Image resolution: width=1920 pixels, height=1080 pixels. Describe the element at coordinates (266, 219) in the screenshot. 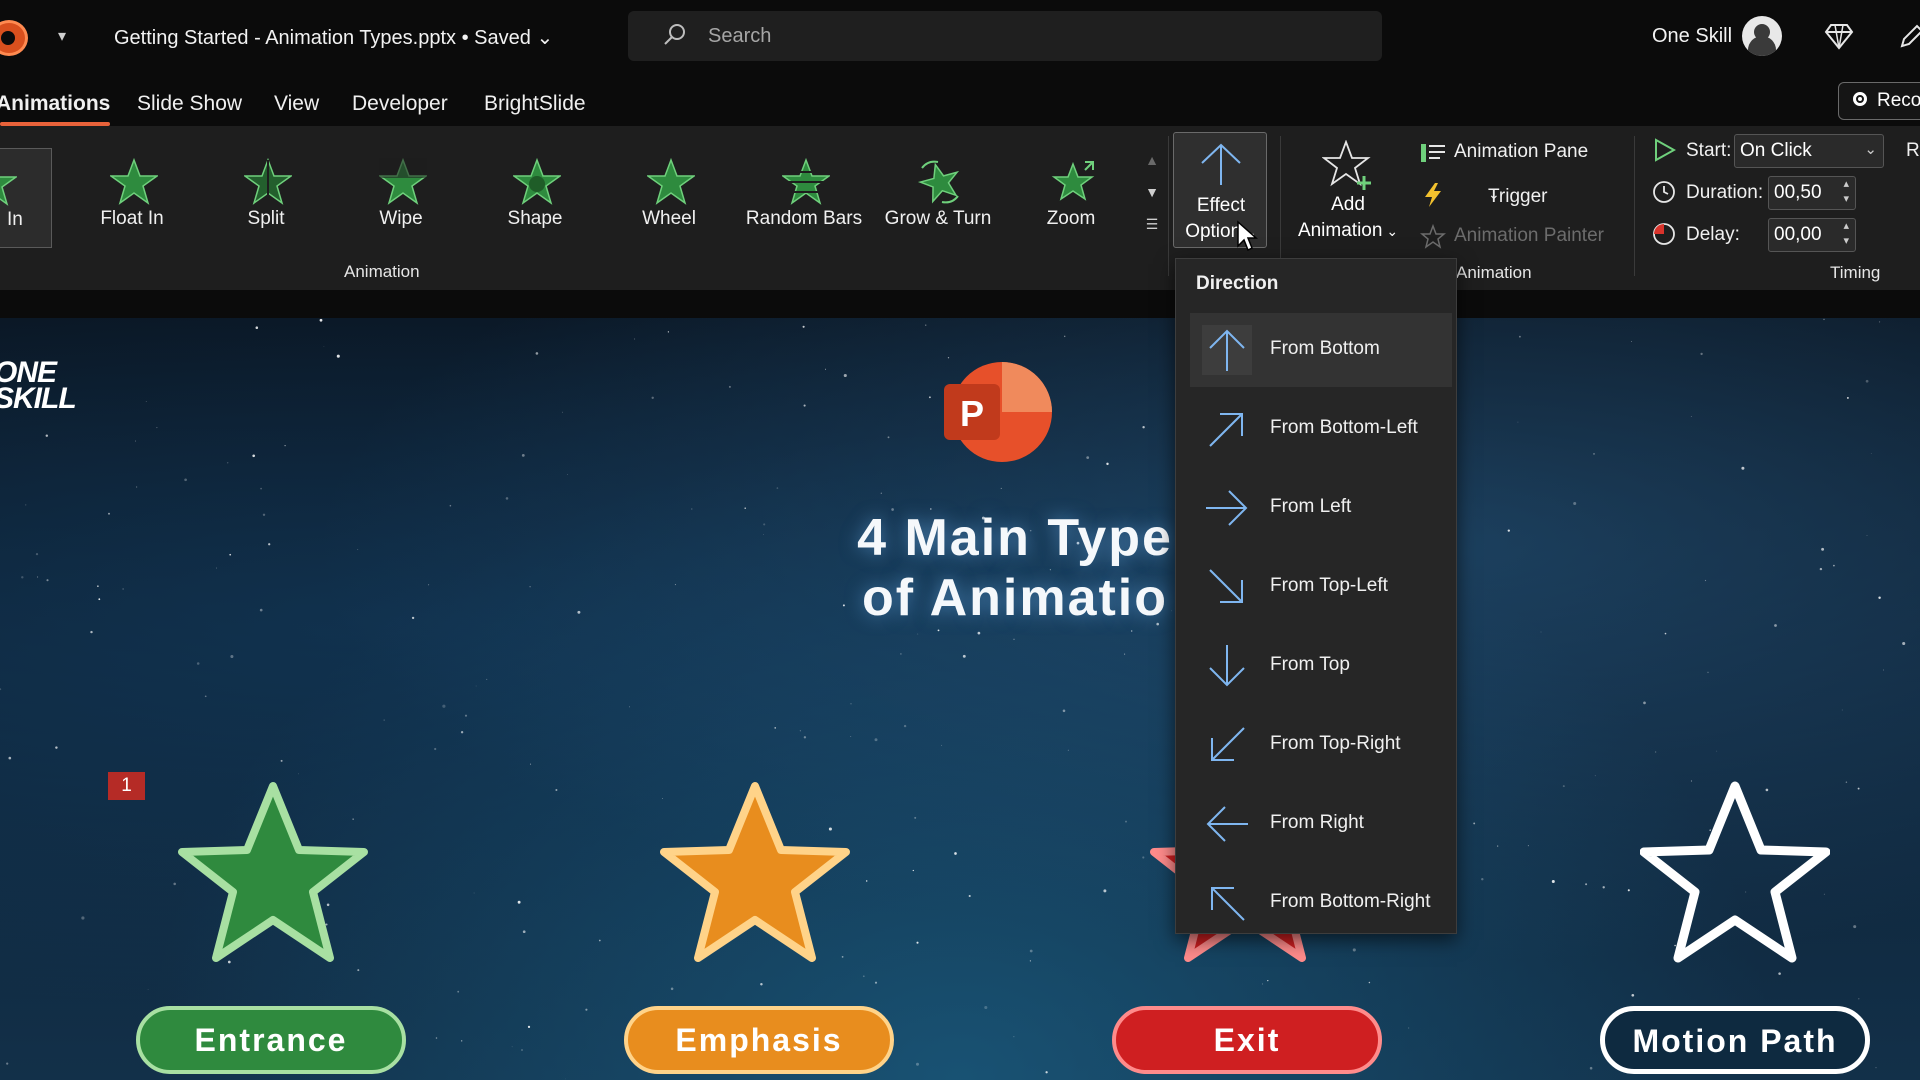

I see `animation-label: Split` at that location.